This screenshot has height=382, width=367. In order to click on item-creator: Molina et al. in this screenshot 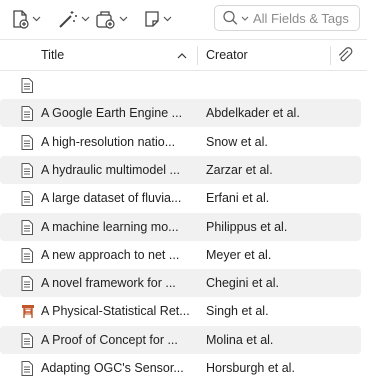, I will do `click(240, 339)`.